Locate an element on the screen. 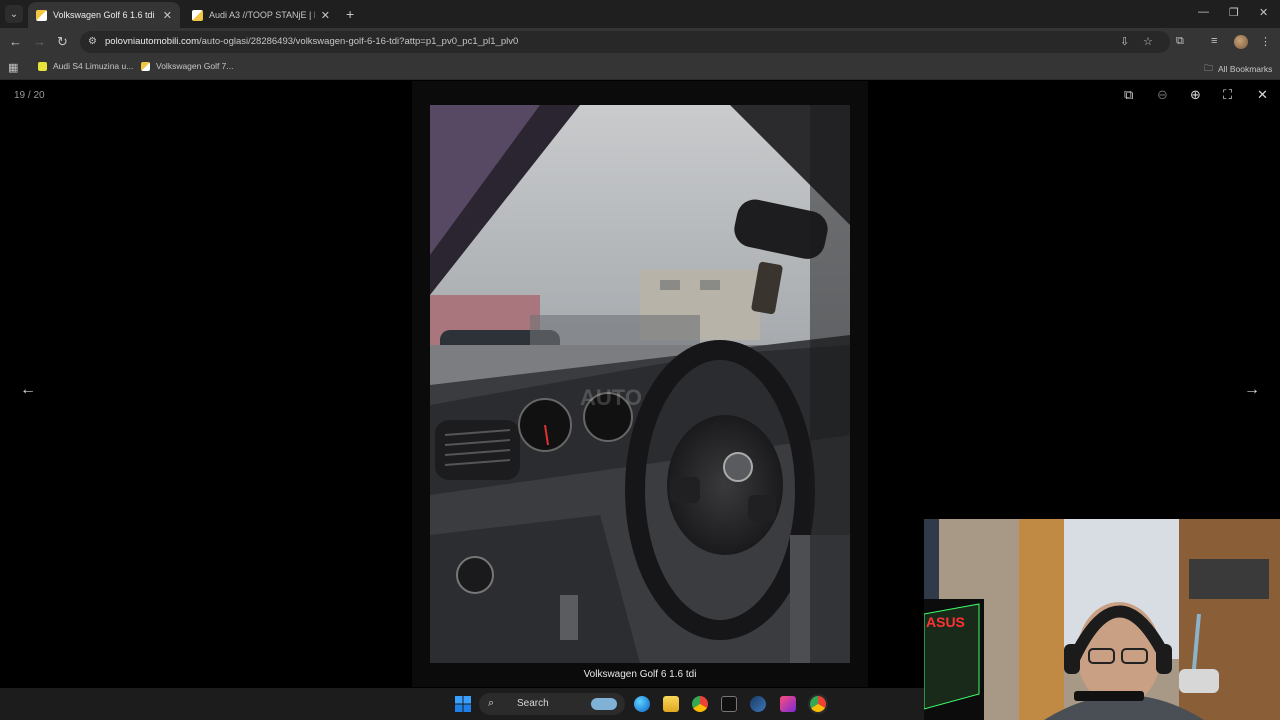 The width and height of the screenshot is (1280, 720). webcam-sign-text: ASUS is located at coordinates (945, 622).